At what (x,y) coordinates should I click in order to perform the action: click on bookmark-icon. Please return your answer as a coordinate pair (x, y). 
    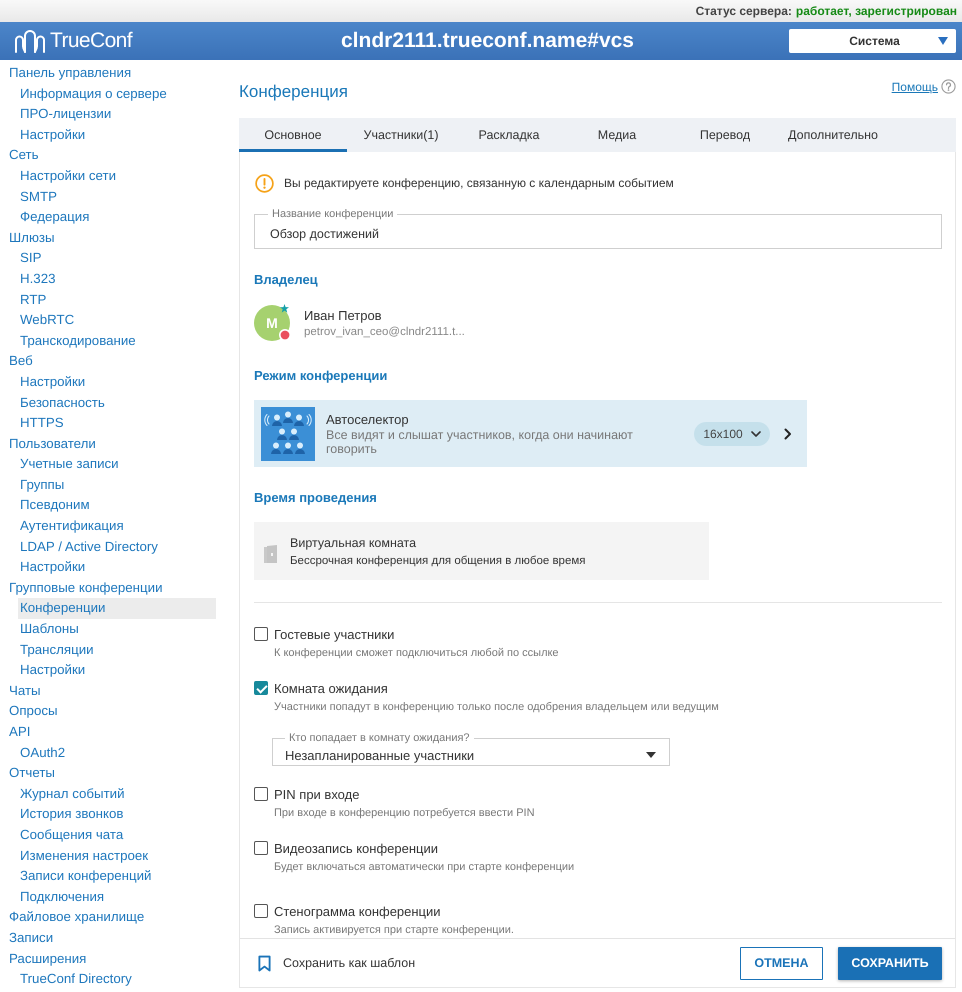
    Looking at the image, I should click on (264, 963).